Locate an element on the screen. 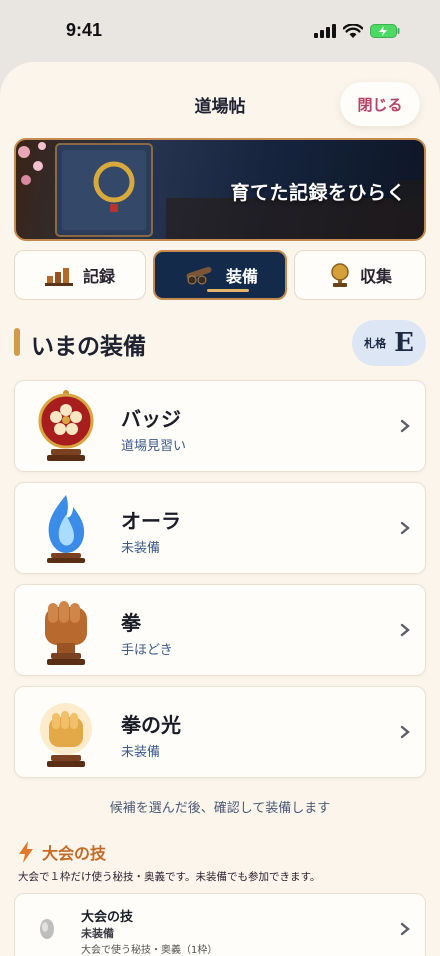 This screenshot has height=956, width=440. signal-icon is located at coordinates (325, 31).